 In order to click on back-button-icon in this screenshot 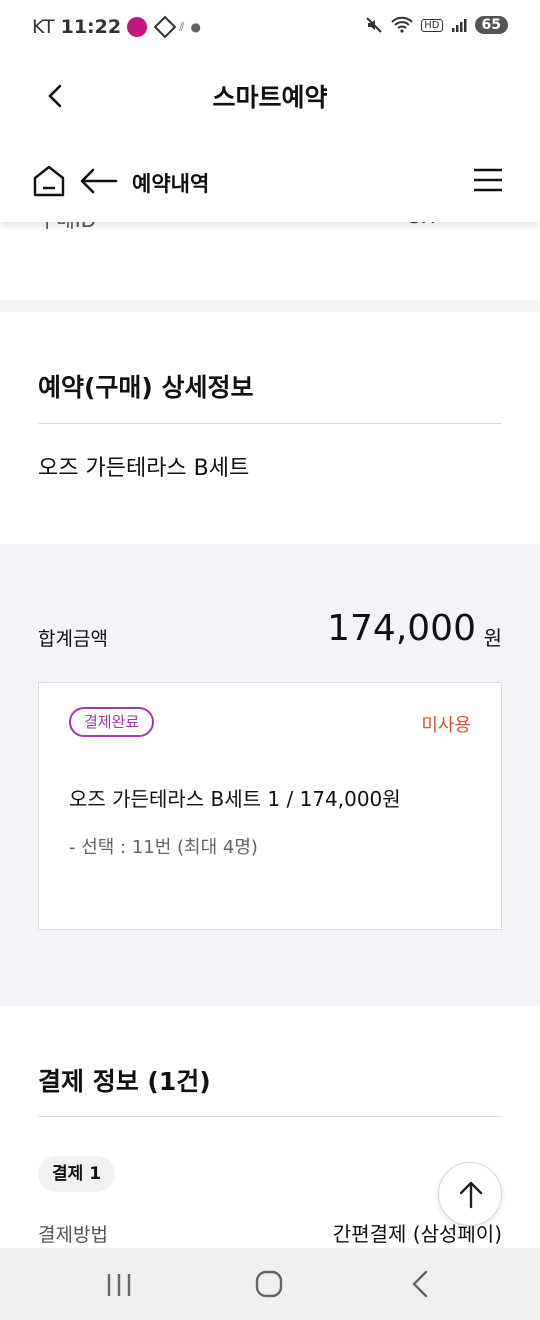, I will do `click(420, 1284)`.